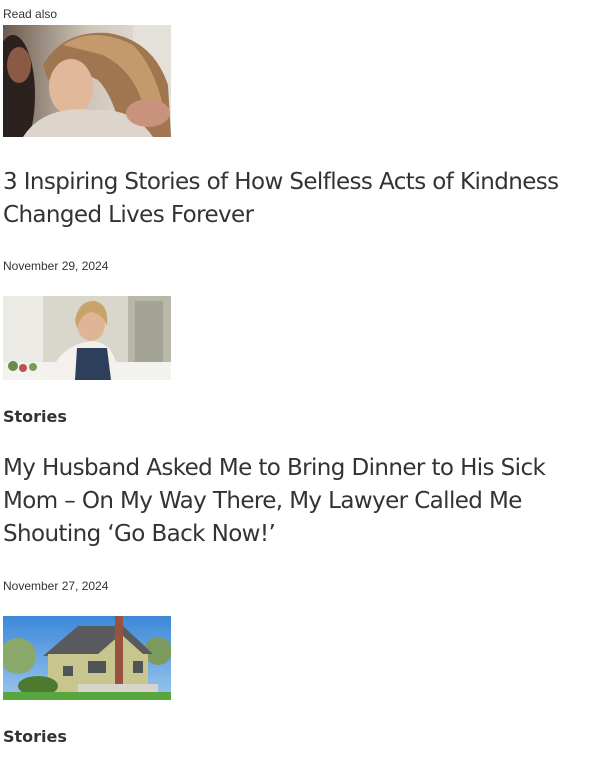  What do you see at coordinates (128, 215) in the screenshot?
I see `headline-line: Changed Lives Forever` at bounding box center [128, 215].